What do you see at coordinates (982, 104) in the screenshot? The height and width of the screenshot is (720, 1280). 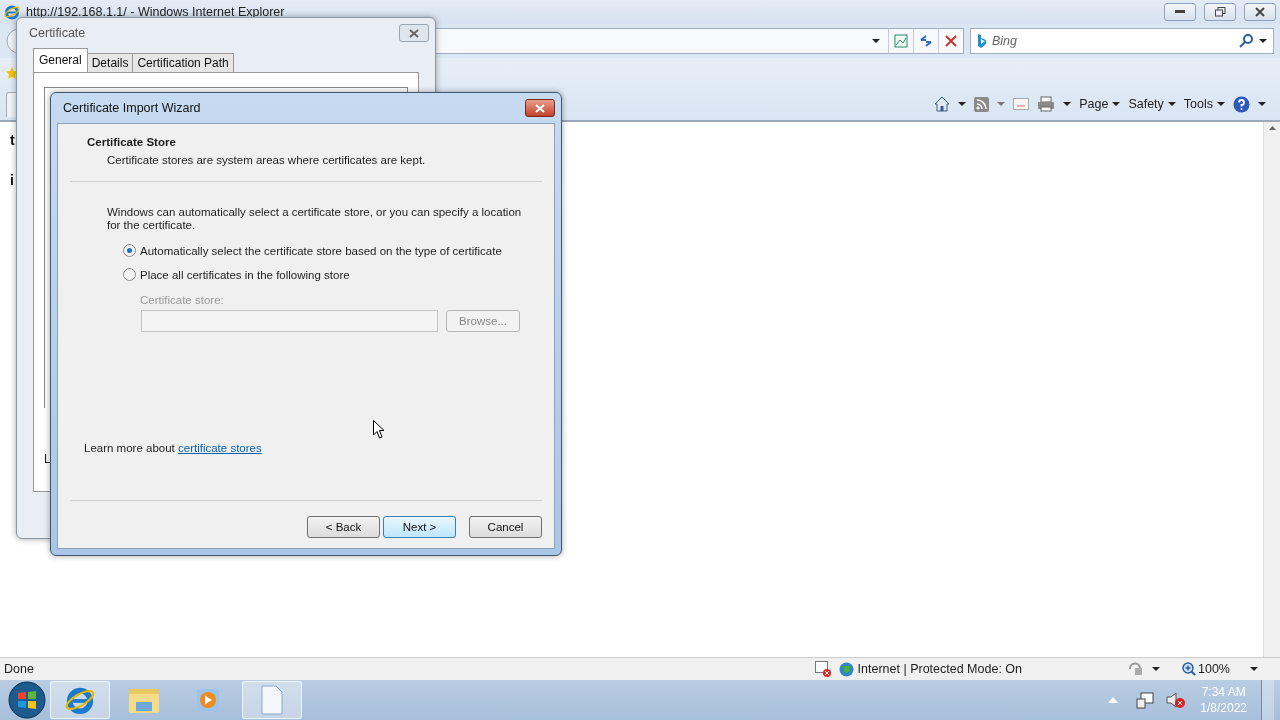 I see `feed-icon` at bounding box center [982, 104].